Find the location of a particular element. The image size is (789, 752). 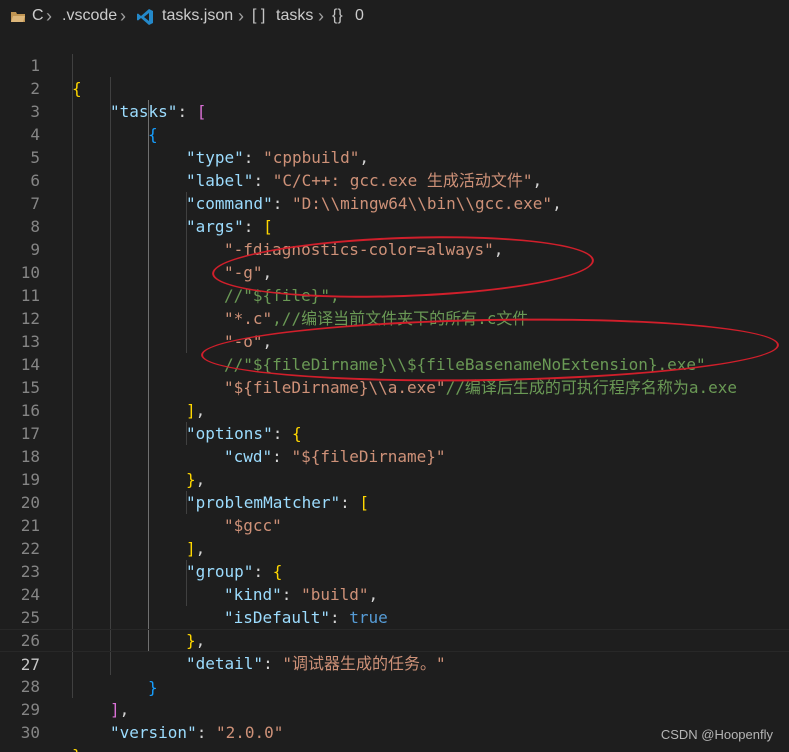

brace-close: } is located at coordinates (77, 749).